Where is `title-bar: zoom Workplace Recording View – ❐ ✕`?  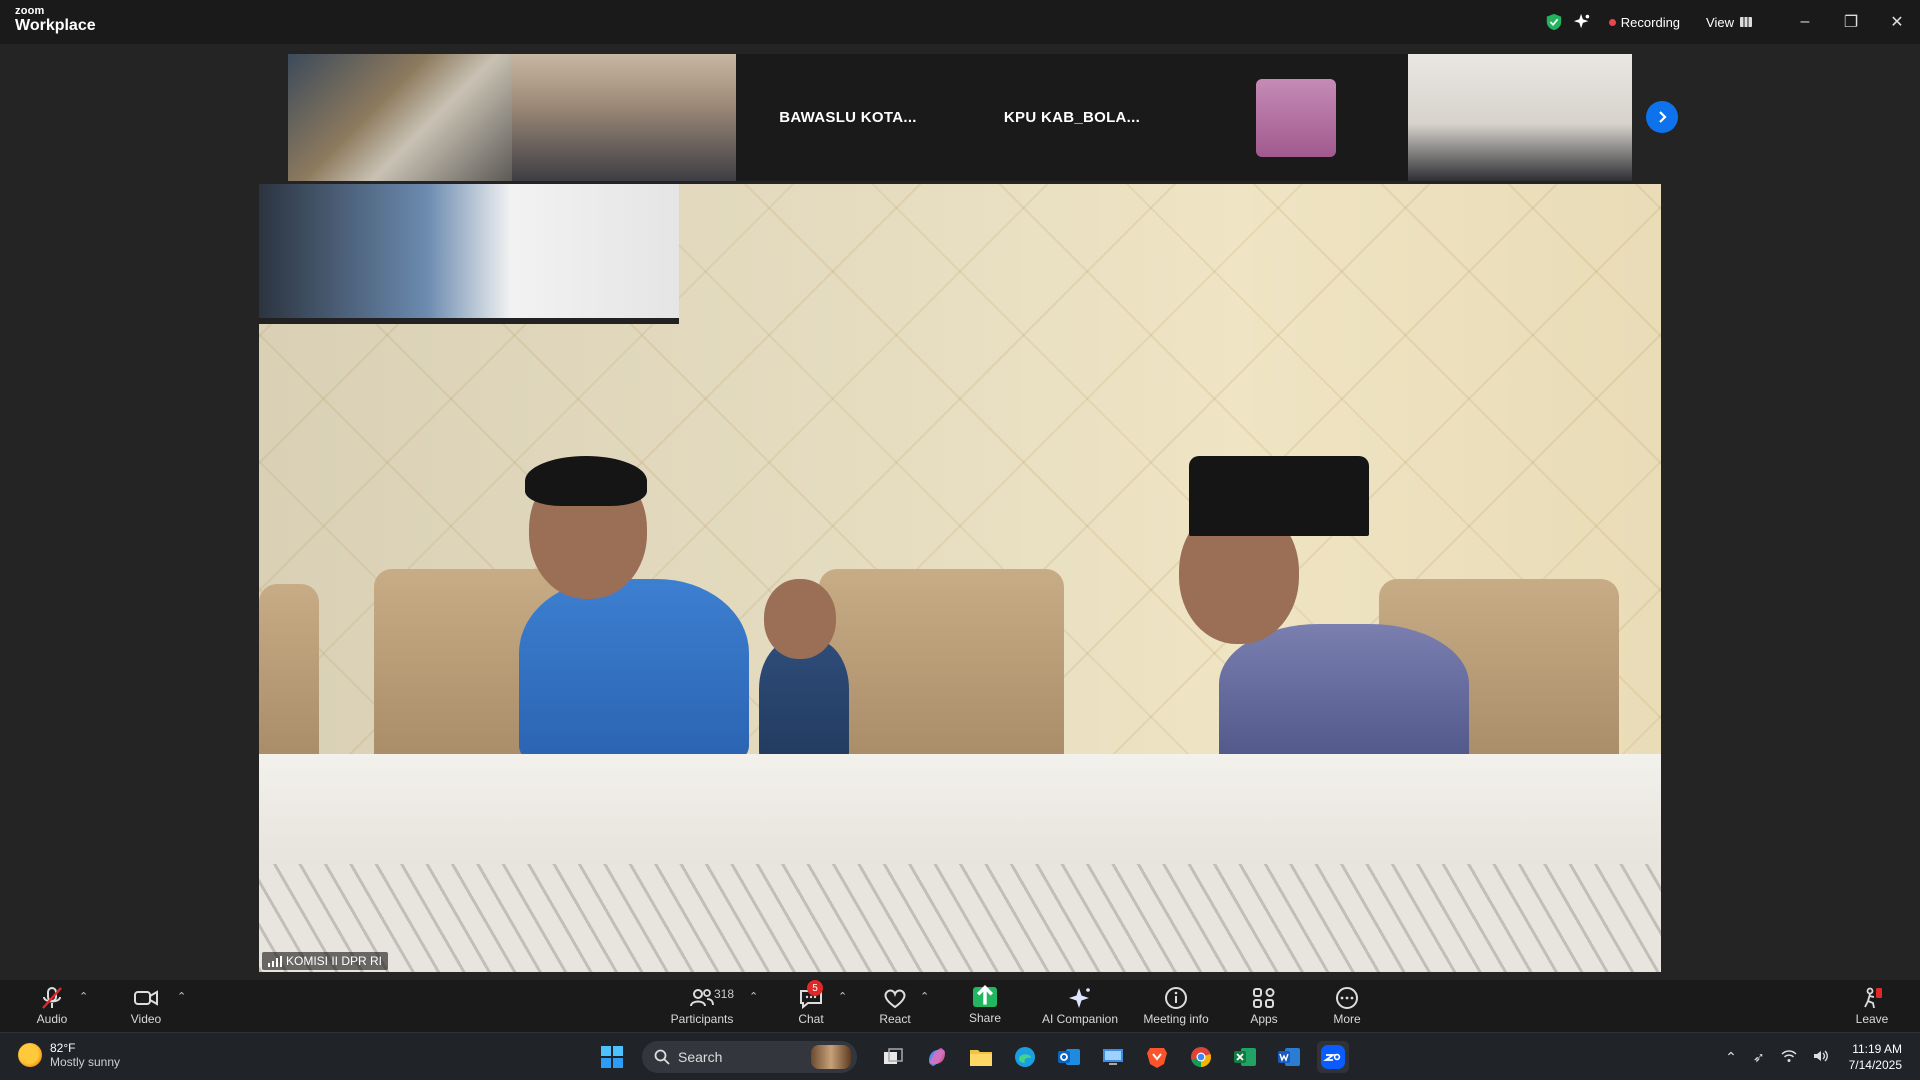 title-bar: zoom Workplace Recording View – ❐ ✕ is located at coordinates (960, 22).